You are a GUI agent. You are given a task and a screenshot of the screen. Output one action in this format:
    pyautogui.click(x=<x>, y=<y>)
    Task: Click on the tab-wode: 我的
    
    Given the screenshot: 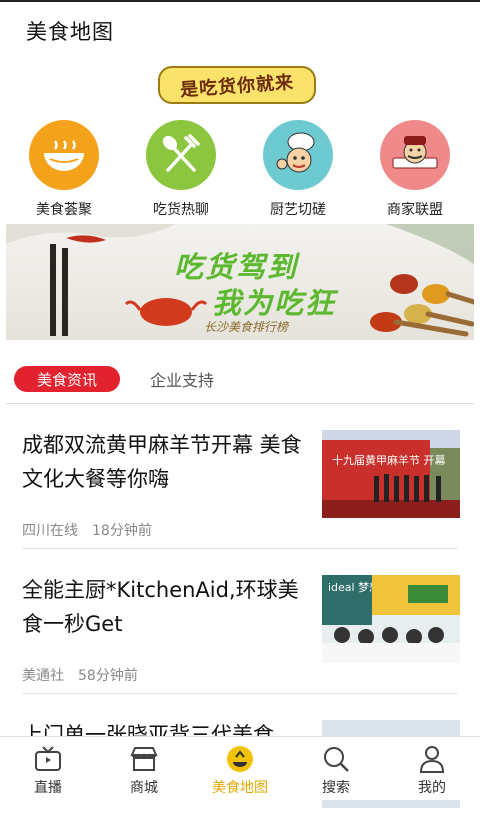 What is the action you would take?
    pyautogui.click(x=432, y=768)
    